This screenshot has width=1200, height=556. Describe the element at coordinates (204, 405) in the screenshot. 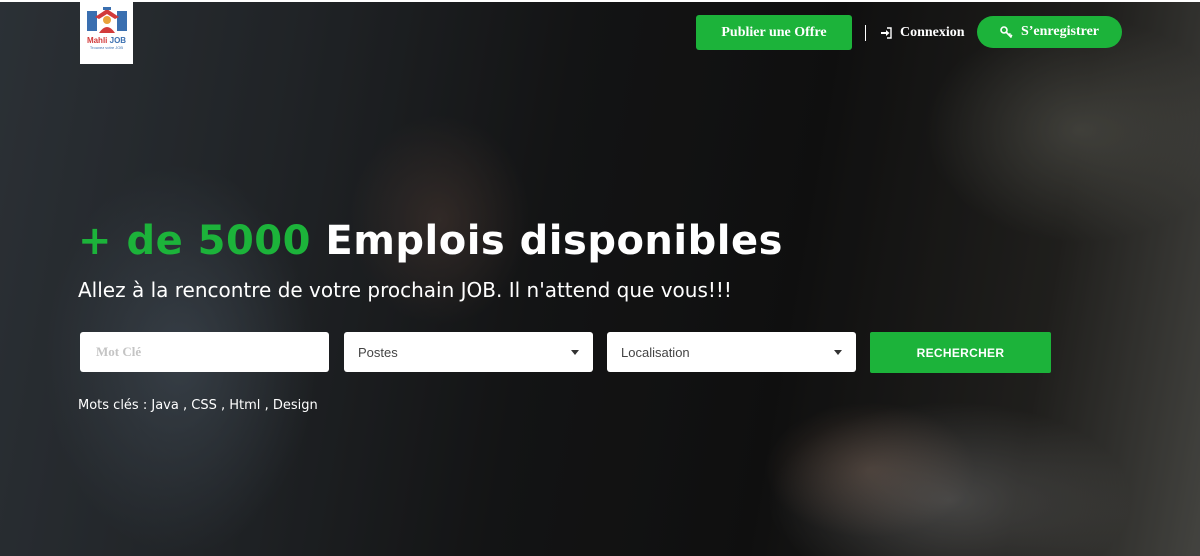

I see `keyword-link-css: CSS` at that location.